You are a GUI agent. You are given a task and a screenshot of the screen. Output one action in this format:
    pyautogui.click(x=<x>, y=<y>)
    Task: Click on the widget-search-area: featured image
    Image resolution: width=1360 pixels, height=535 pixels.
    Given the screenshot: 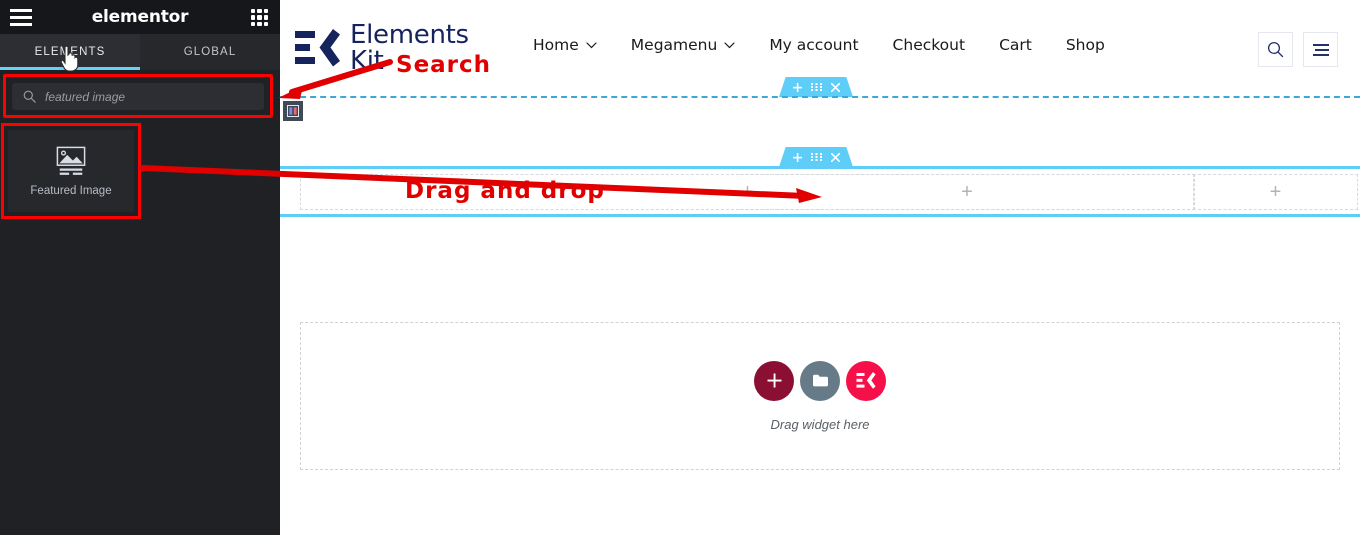 What is the action you would take?
    pyautogui.click(x=140, y=97)
    